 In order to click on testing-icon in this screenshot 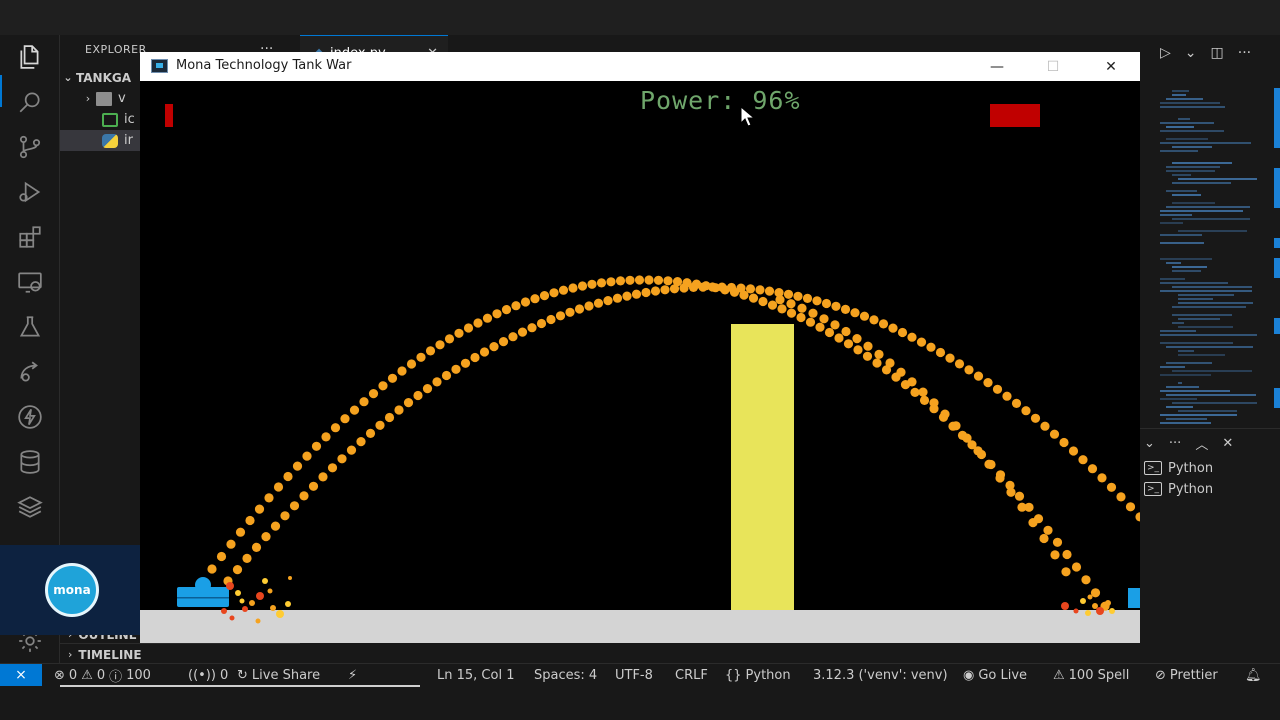, I will do `click(30, 327)`.